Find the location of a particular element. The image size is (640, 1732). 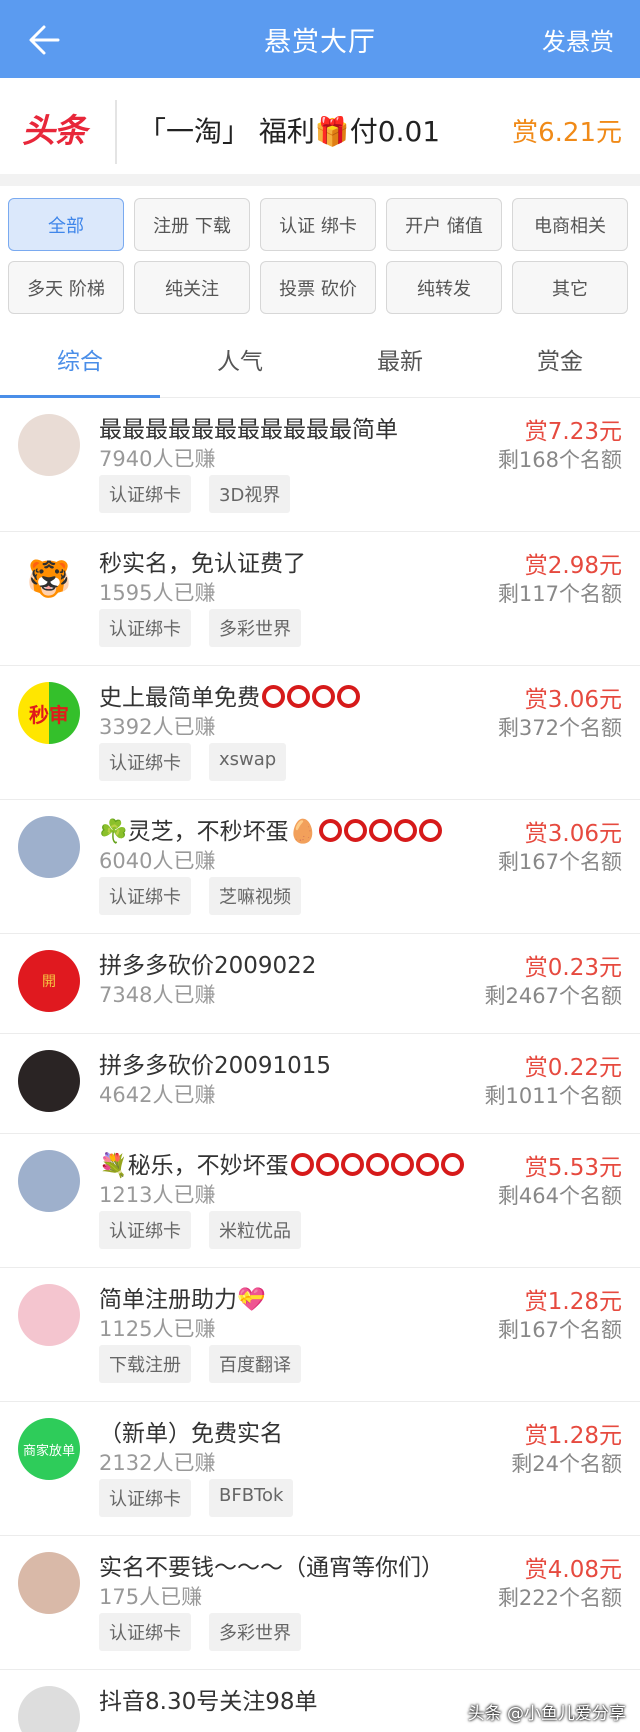

avatar: 🐯 is located at coordinates (49, 579).